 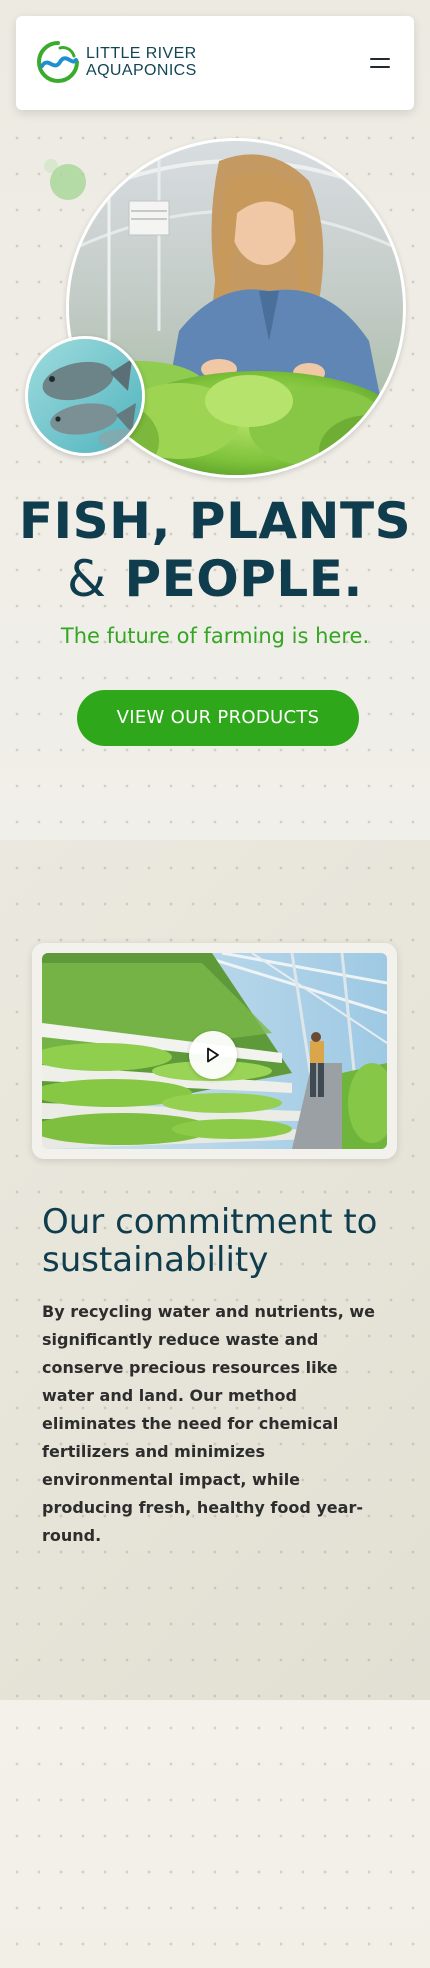 What do you see at coordinates (141, 70) in the screenshot?
I see `logo-line-2: AQUAPONICS` at bounding box center [141, 70].